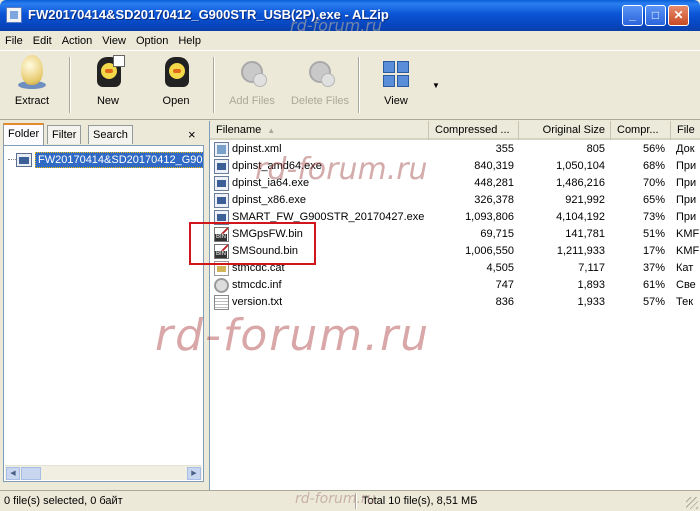 The width and height of the screenshot is (700, 511). I want to click on table-row: version.txt 836 1,933 57% Тек, so click(455, 303).